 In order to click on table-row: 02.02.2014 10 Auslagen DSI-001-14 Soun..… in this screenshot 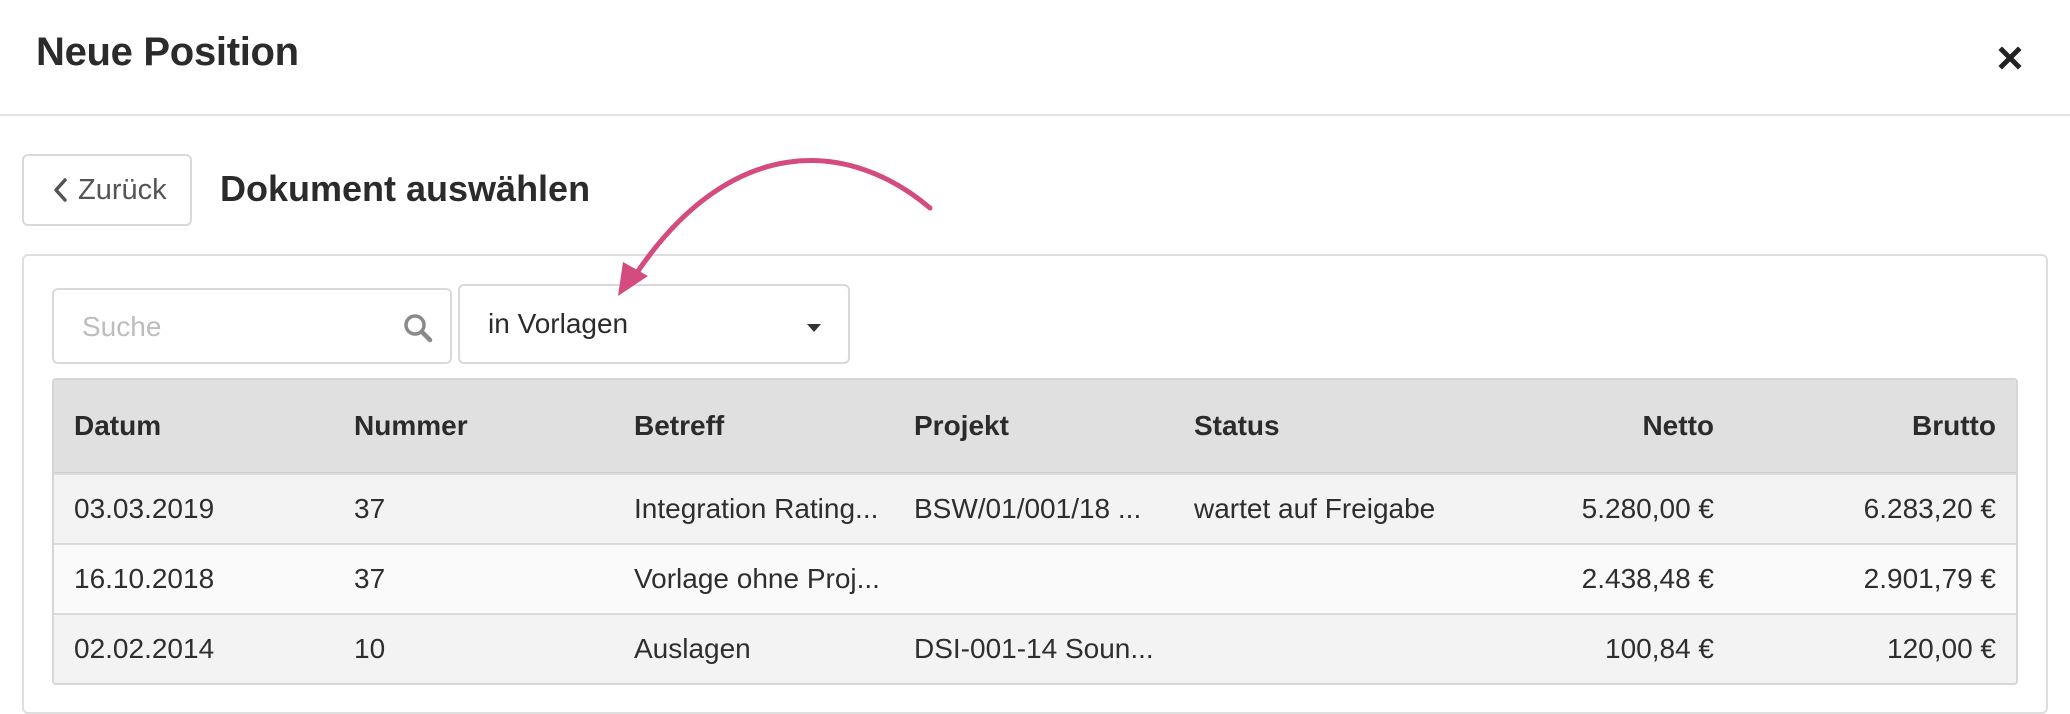, I will do `click(1035, 648)`.